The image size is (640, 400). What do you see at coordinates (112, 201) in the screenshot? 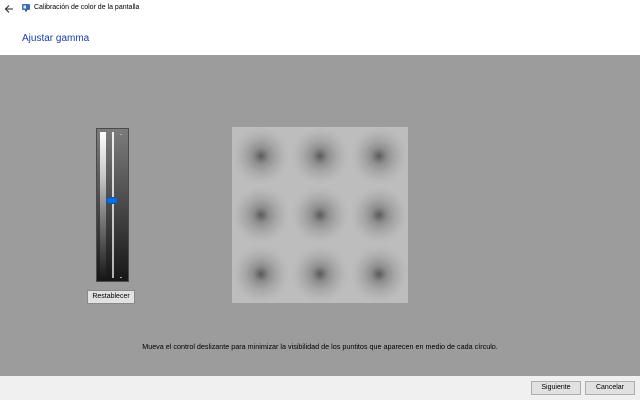
I see `slider-thumb` at bounding box center [112, 201].